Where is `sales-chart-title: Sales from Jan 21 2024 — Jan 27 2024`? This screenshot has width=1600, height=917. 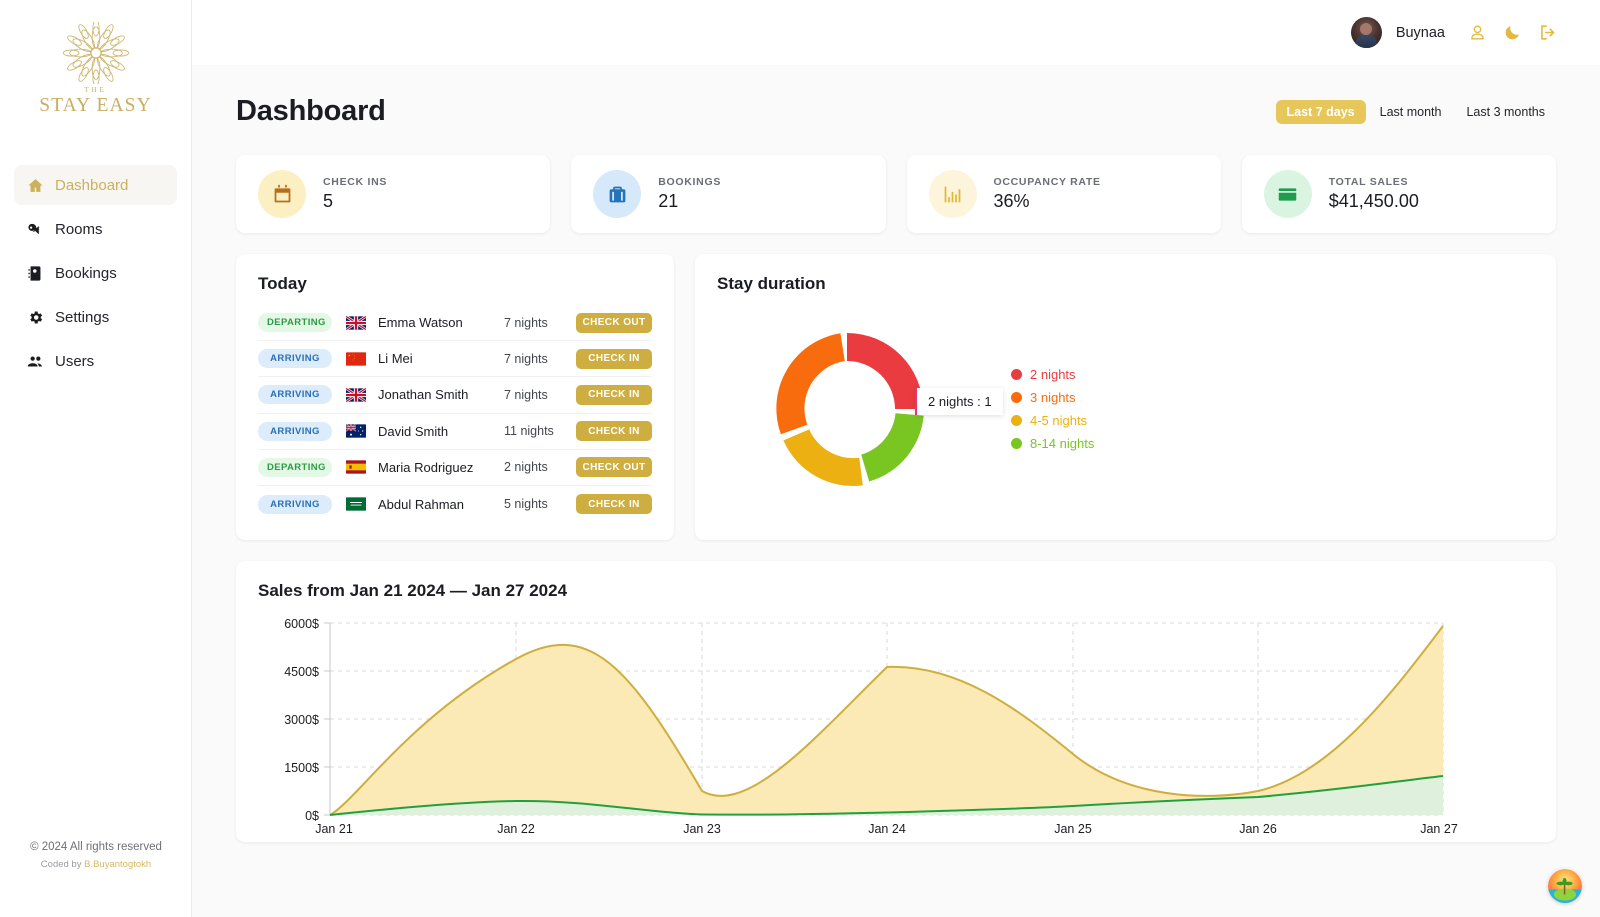 sales-chart-title: Sales from Jan 21 2024 — Jan 27 2024 is located at coordinates (413, 590).